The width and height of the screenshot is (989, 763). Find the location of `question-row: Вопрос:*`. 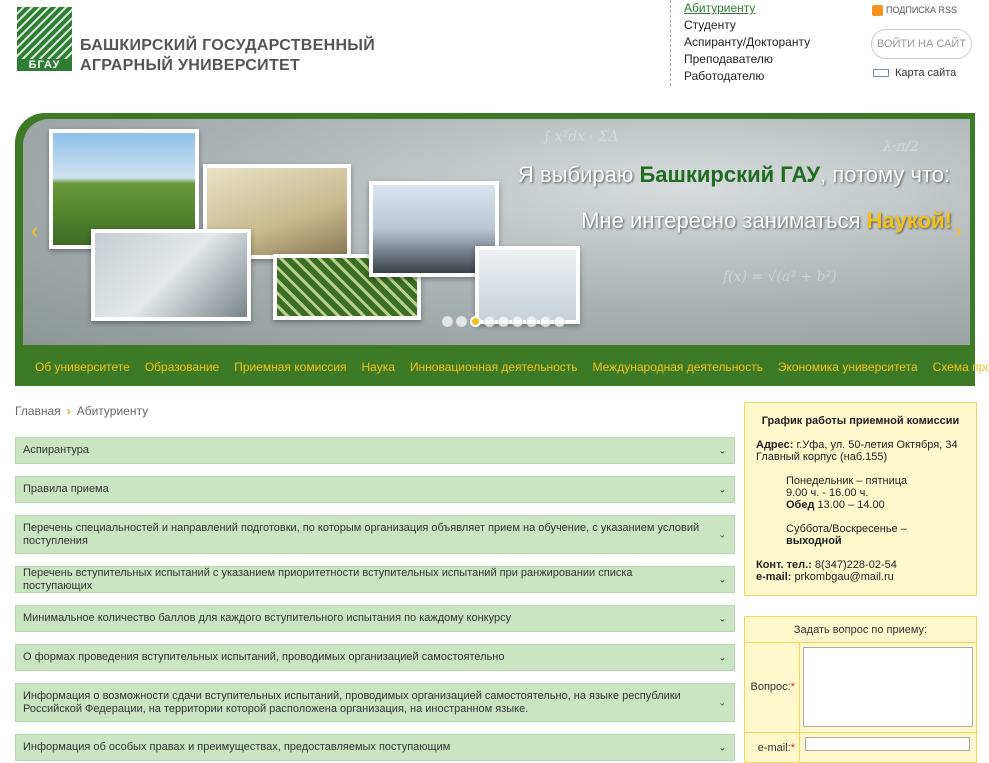

question-row: Вопрос:* is located at coordinates (861, 688).